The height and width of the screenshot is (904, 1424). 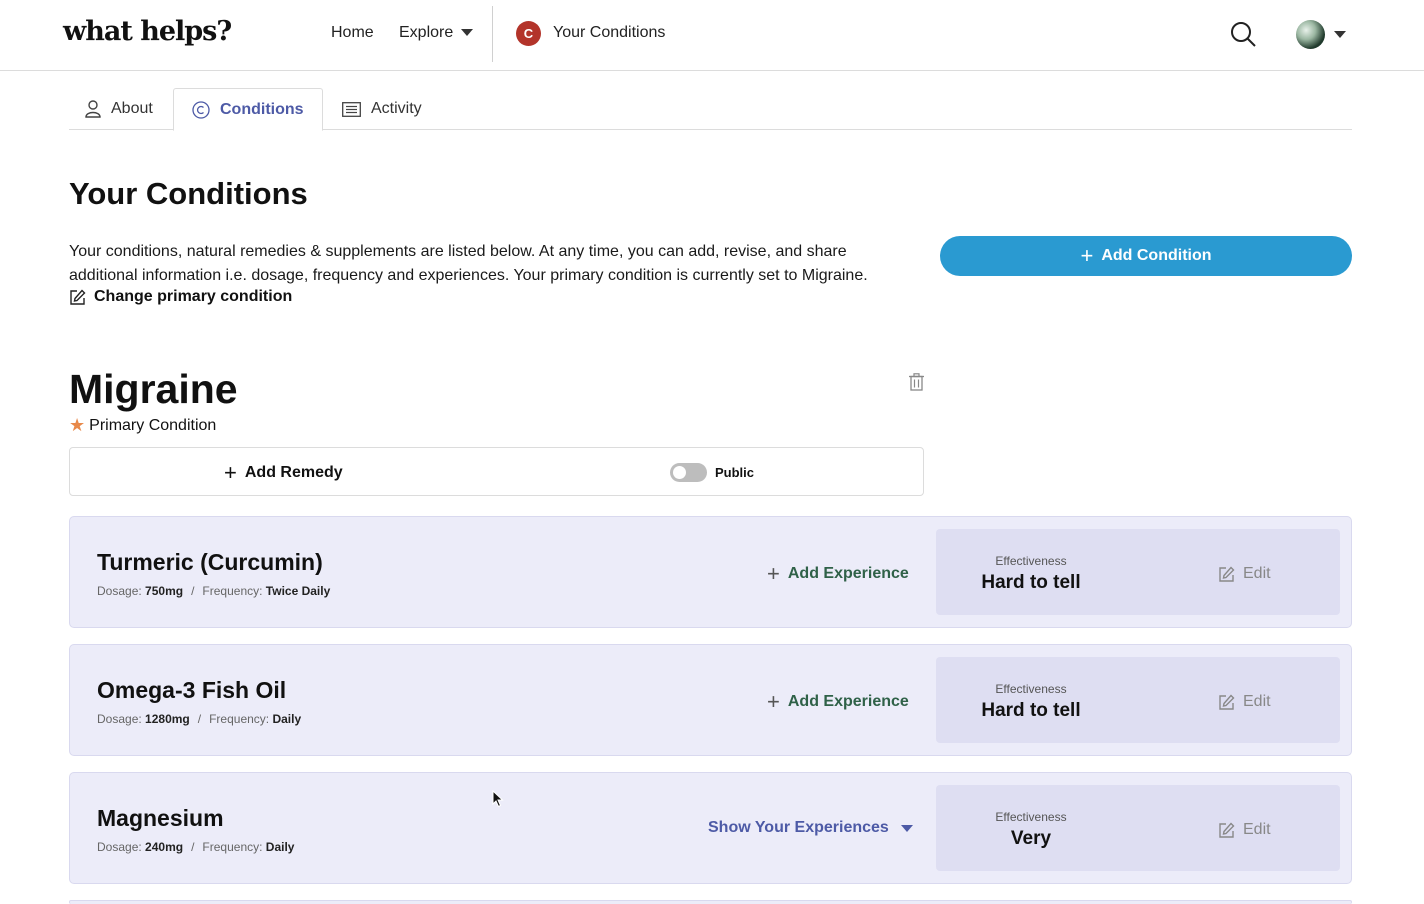 I want to click on dosage-value: 240mg, so click(x=164, y=847).